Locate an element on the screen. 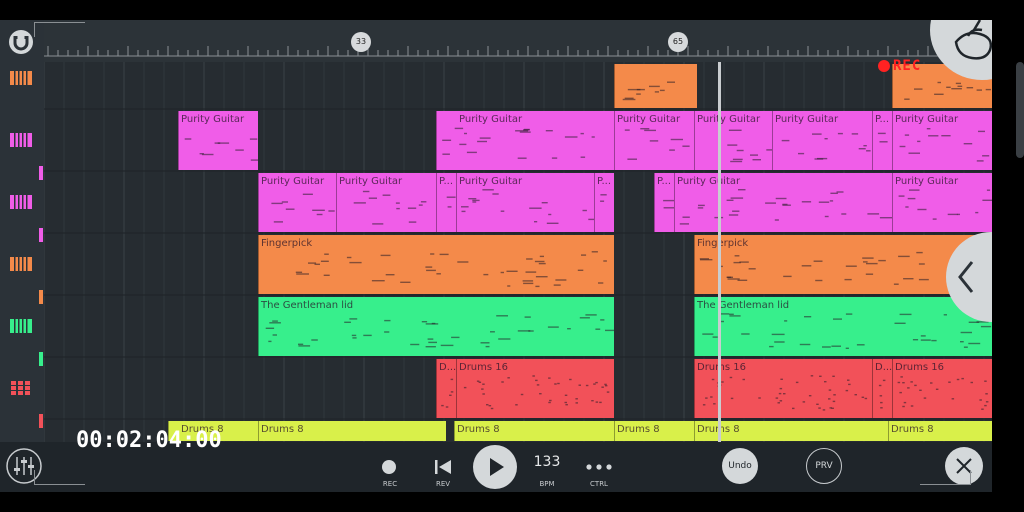 The image size is (1024, 512). clip-fingerpick: Fingerpick is located at coordinates (436, 264).